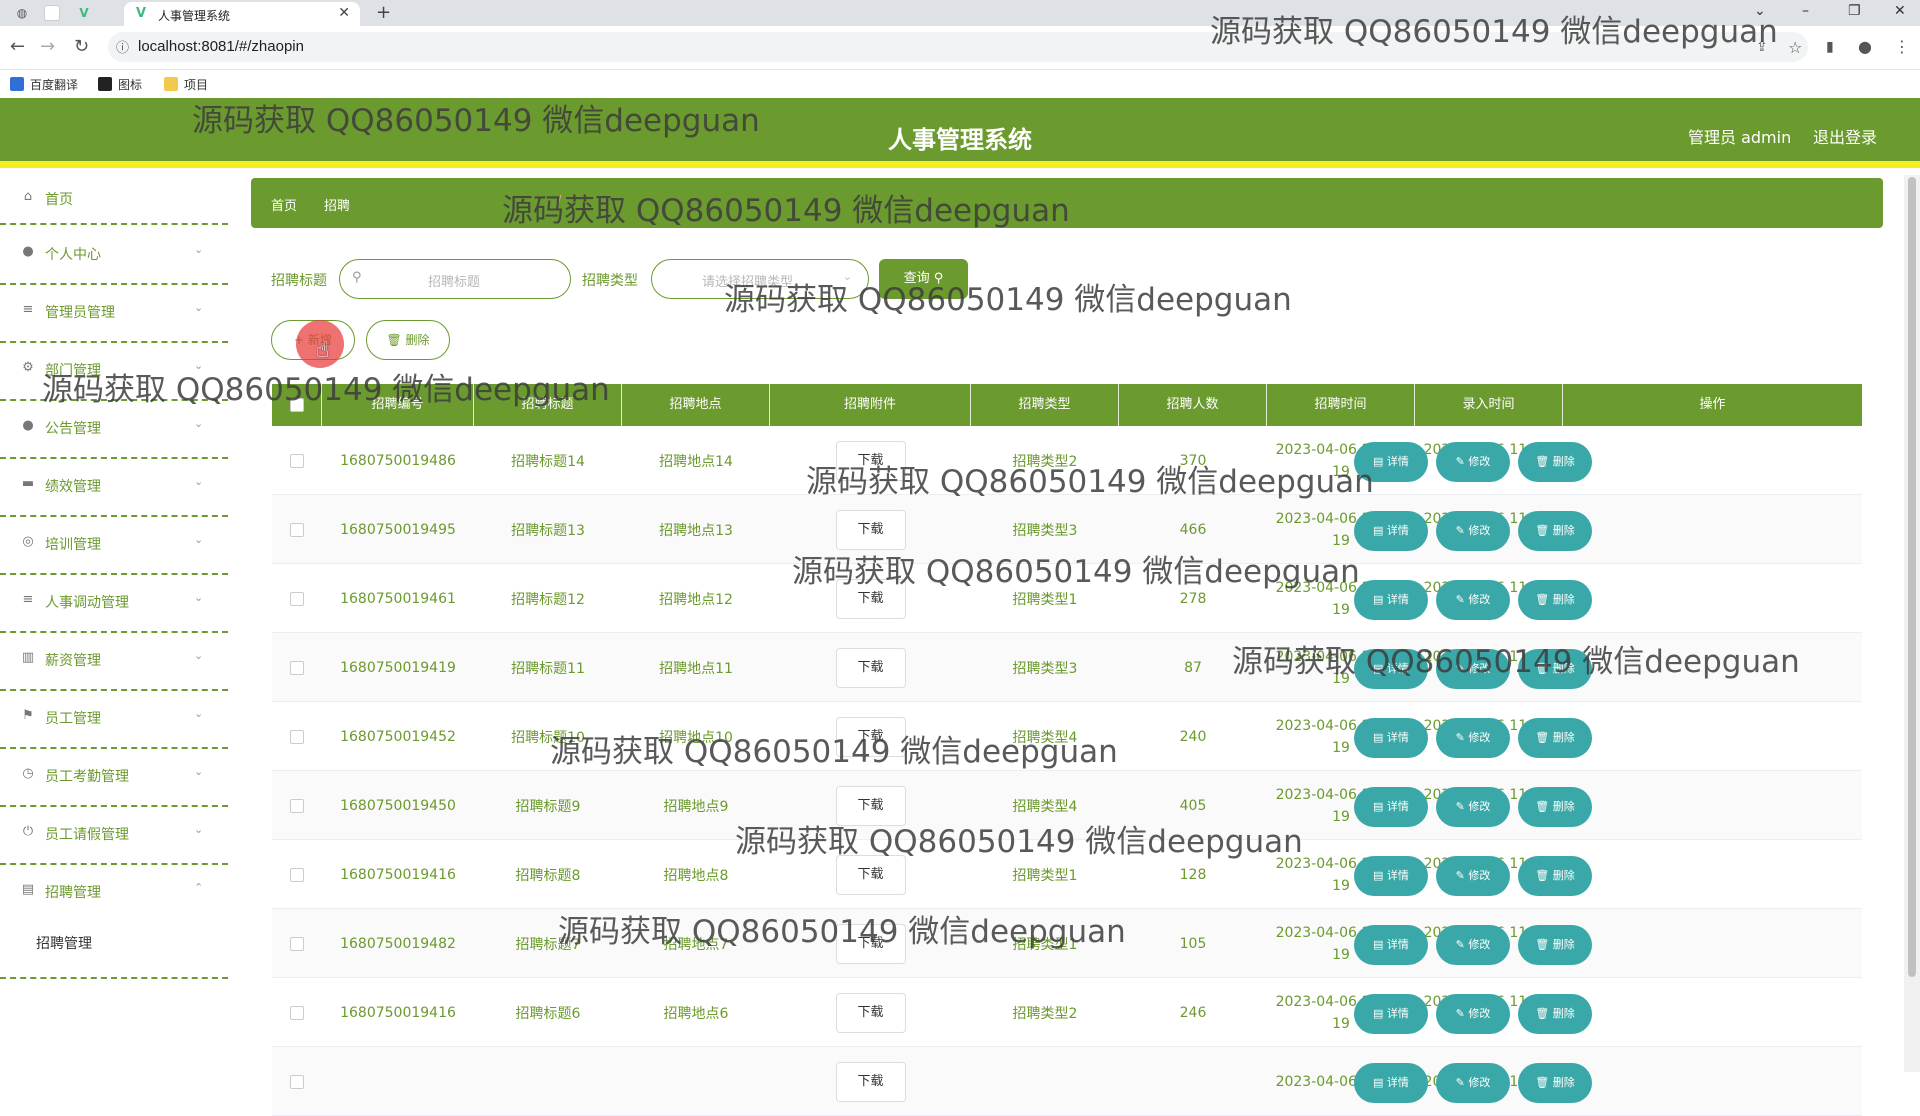 The width and height of the screenshot is (1920, 1116). I want to click on sidebar-item-training: ◎ 培训管理 ⌄, so click(114, 547).